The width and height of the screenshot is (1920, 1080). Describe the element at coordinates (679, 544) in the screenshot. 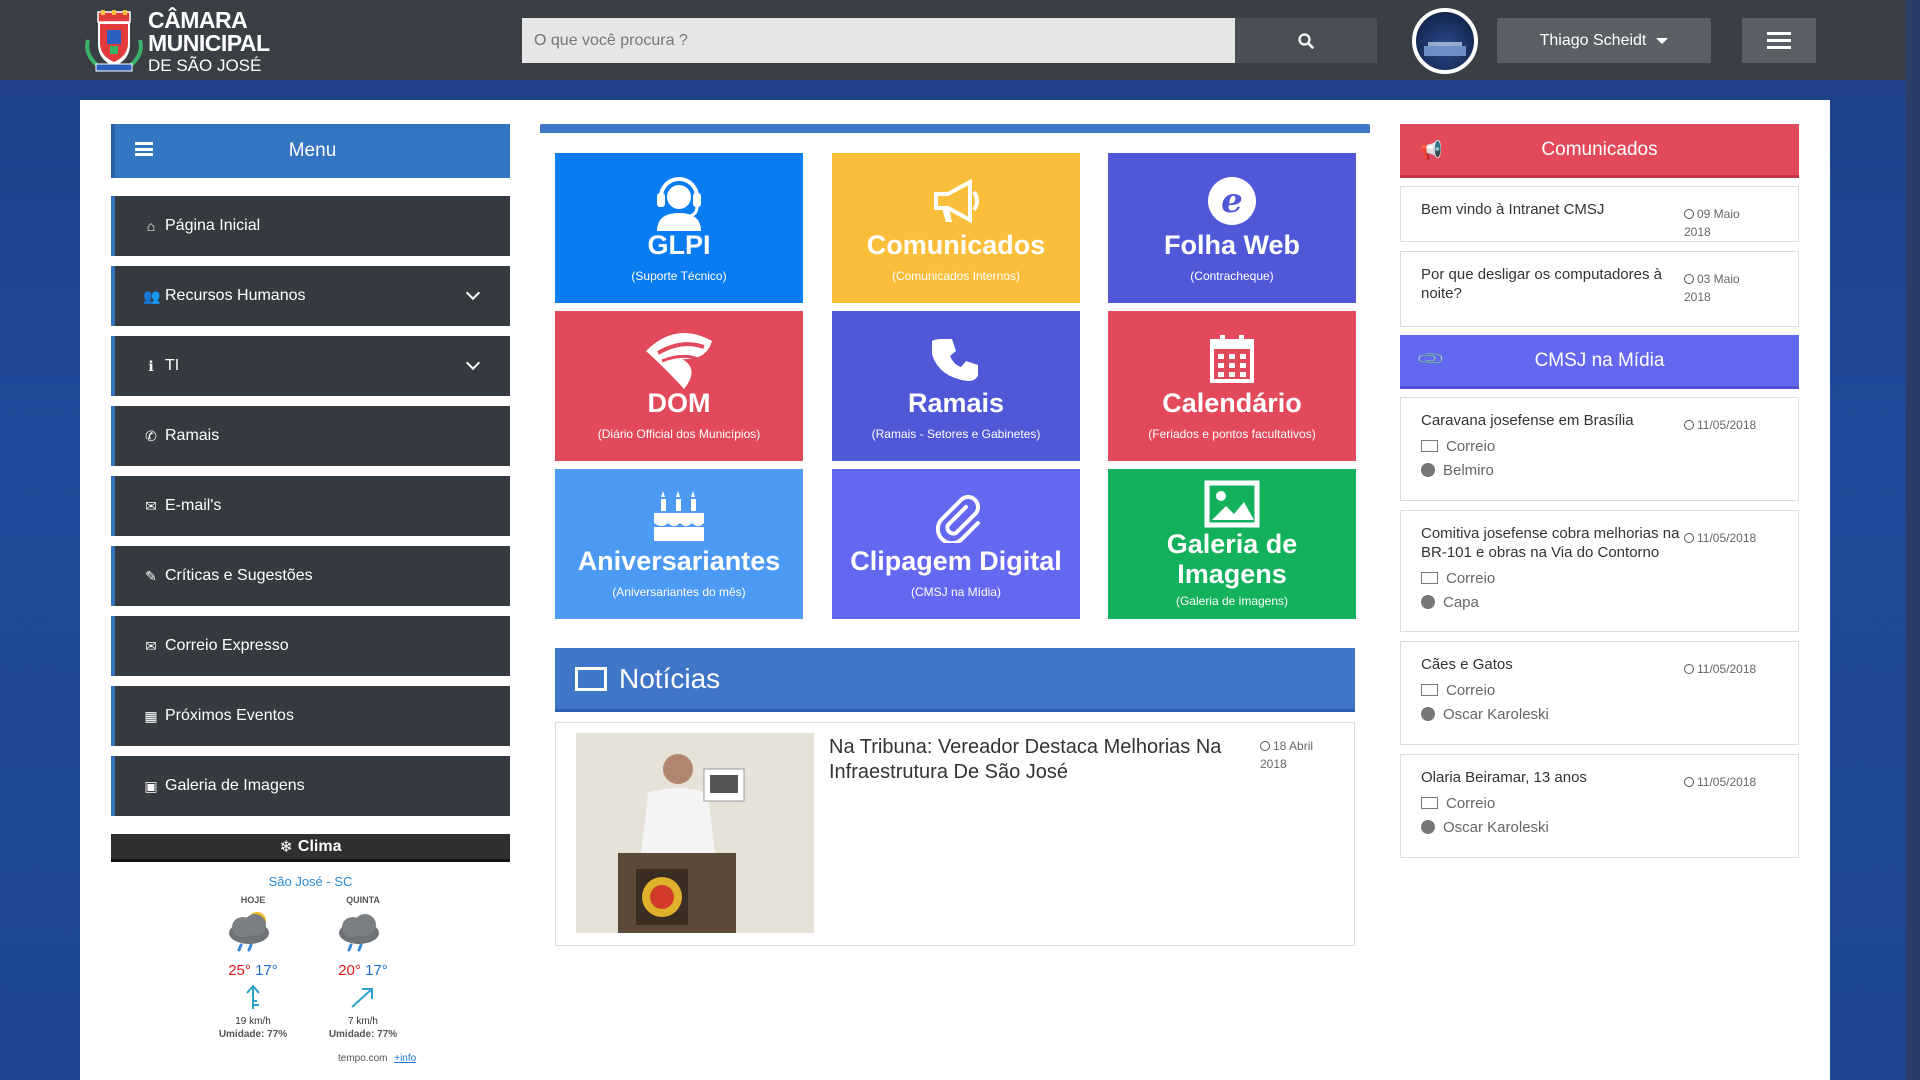

I see `tile-aniversariantes: Aniversariantes (Aniversariantes do mês)` at that location.